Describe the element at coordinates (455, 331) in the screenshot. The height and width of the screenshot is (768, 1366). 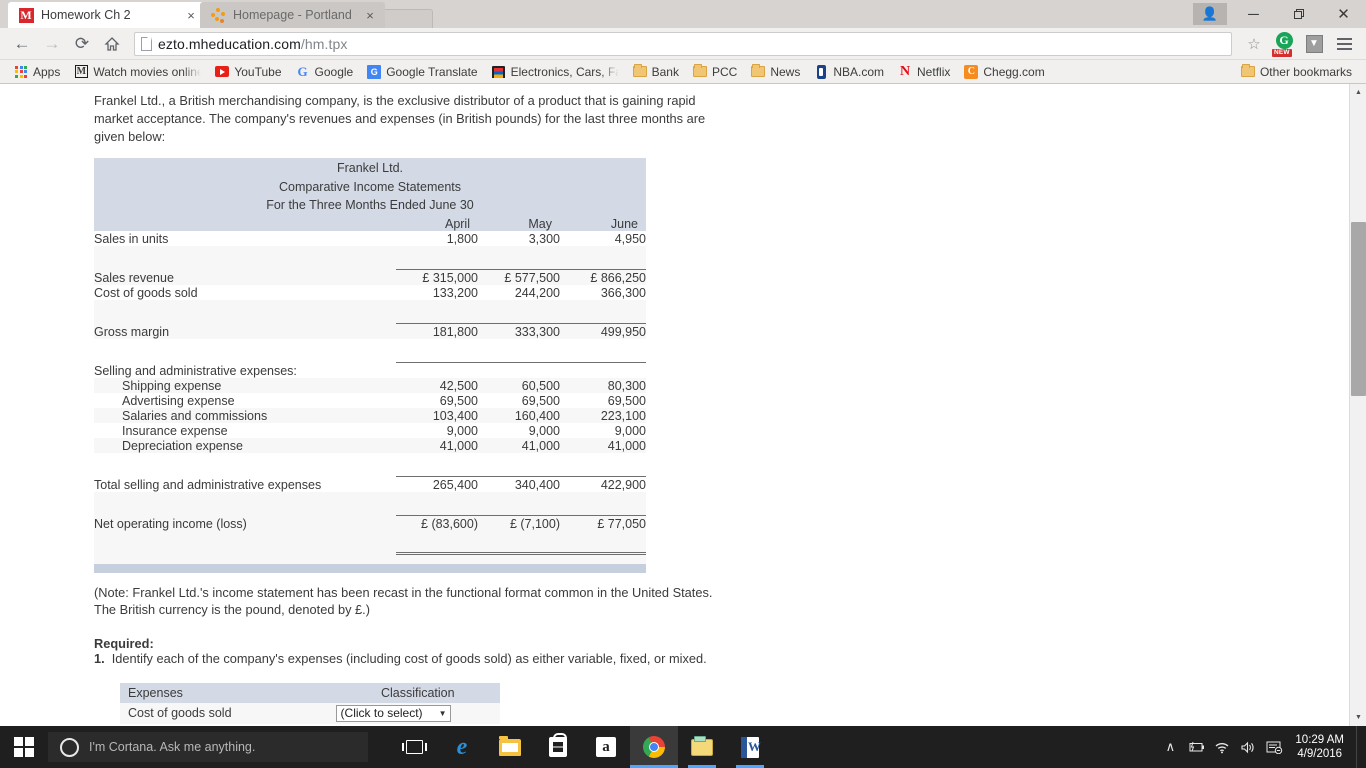
I see `row-value: 181,800` at that location.